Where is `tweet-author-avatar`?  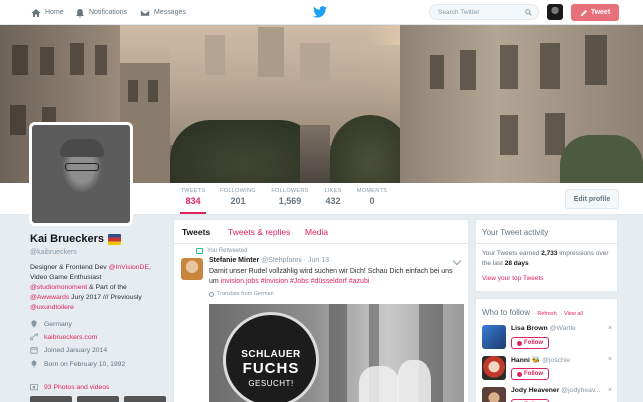 tweet-author-avatar is located at coordinates (192, 269).